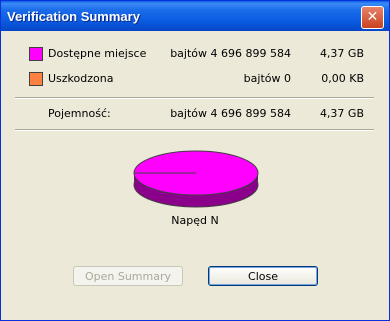 This screenshot has height=321, width=390. What do you see at coordinates (263, 276) in the screenshot?
I see `close-button: Close` at bounding box center [263, 276].